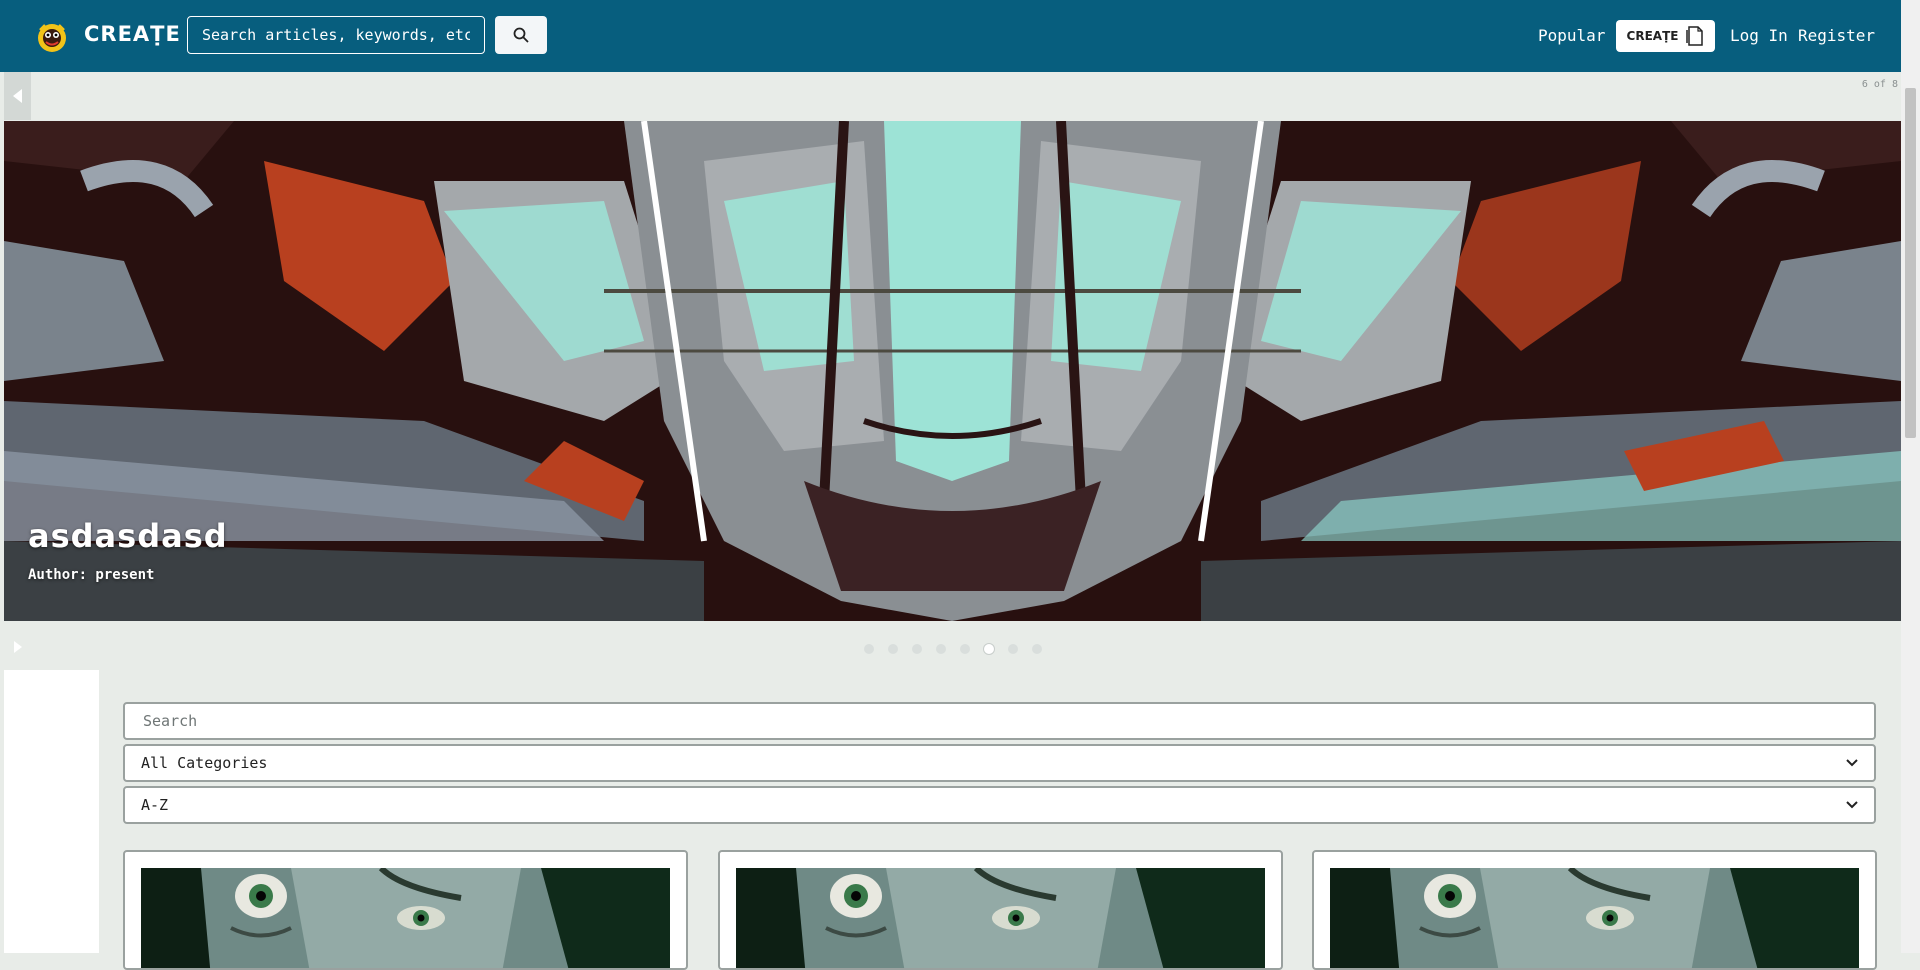  Describe the element at coordinates (989, 649) in the screenshot. I see `carousel-dot-active` at that location.